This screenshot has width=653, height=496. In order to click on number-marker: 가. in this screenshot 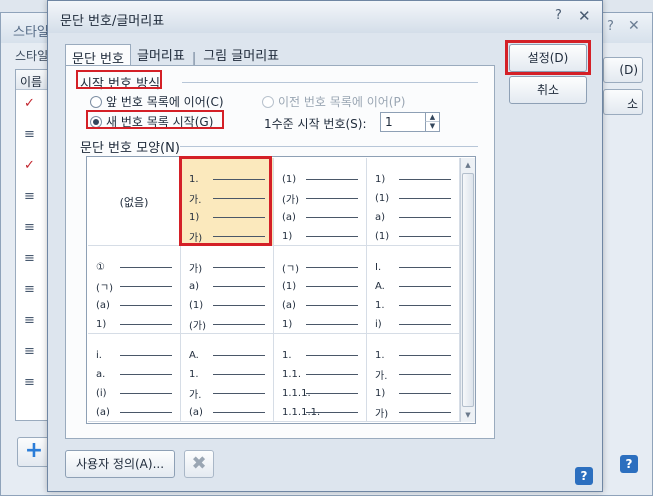, I will do `click(381, 376)`.